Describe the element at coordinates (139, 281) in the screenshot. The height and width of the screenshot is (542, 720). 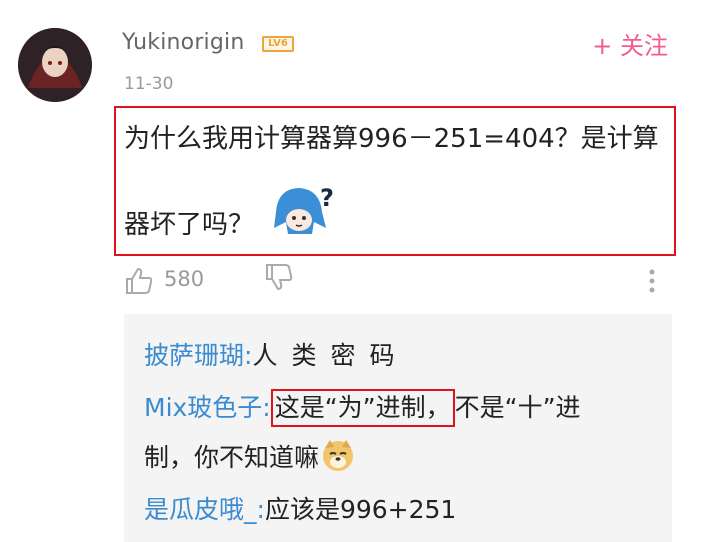
I see `thumbs-up-icon` at that location.